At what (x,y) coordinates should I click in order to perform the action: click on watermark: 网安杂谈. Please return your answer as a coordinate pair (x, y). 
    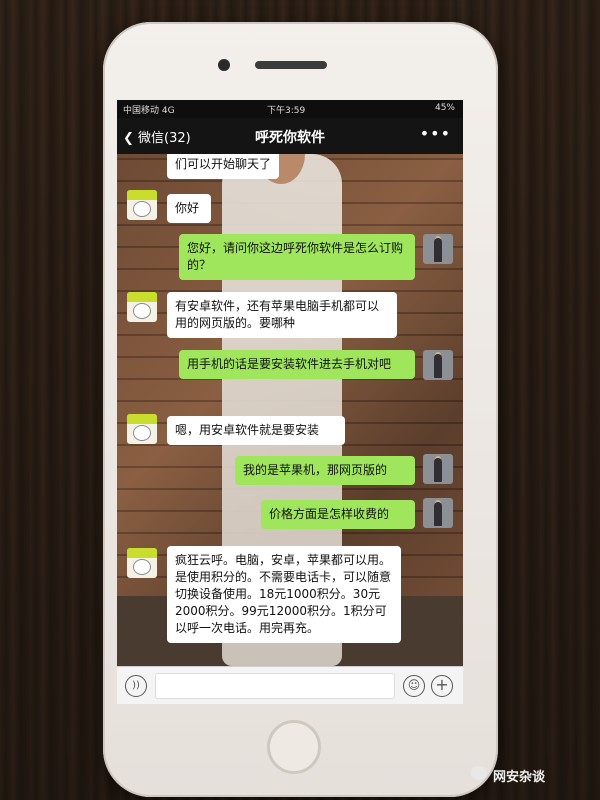
    Looking at the image, I should click on (508, 775).